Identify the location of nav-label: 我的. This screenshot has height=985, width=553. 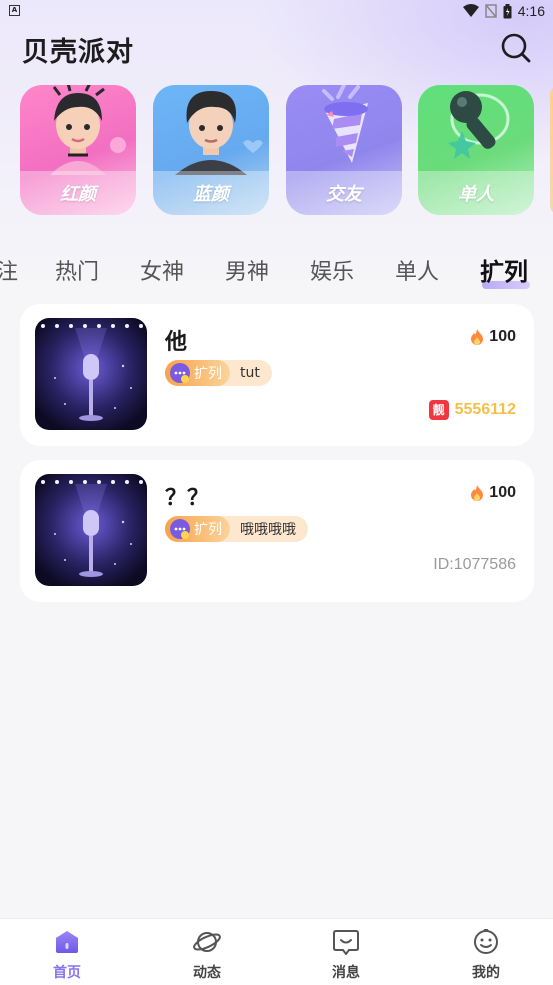
(486, 973).